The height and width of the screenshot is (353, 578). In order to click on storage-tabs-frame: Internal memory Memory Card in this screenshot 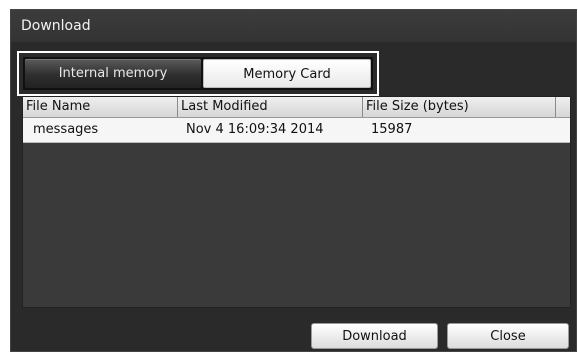, I will do `click(198, 73)`.